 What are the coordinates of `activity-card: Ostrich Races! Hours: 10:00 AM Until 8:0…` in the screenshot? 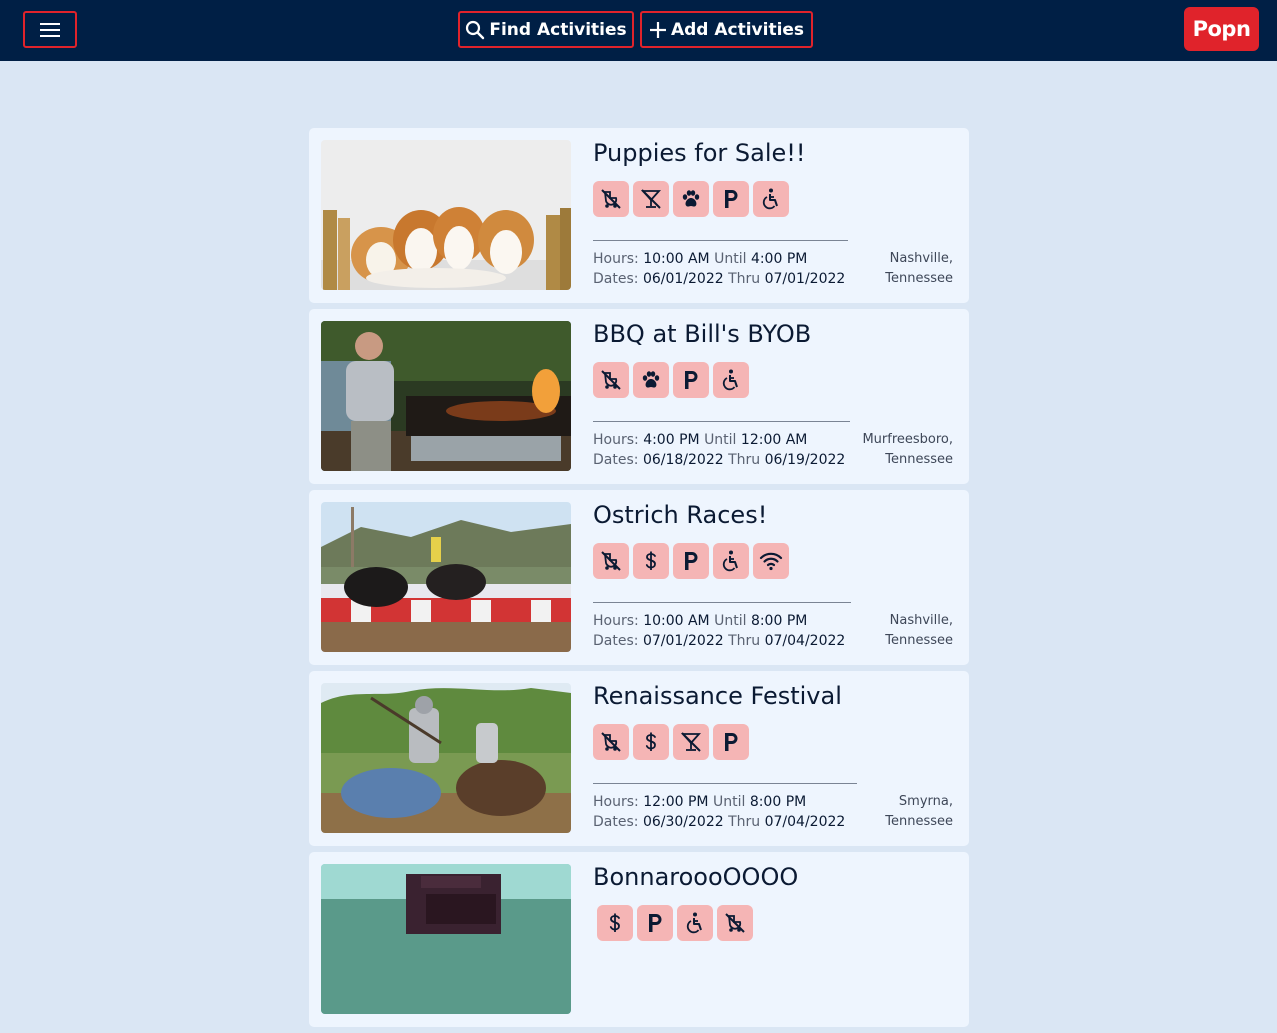 It's located at (639, 577).